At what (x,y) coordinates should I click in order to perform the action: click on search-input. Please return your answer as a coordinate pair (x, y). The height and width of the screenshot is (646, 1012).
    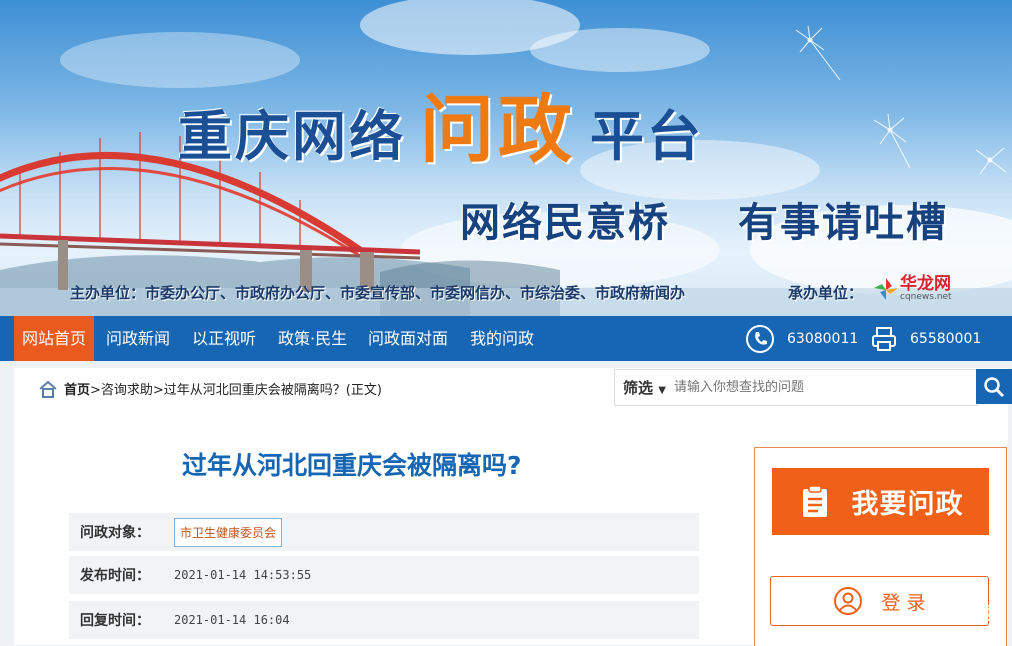
    Looking at the image, I should click on (813, 387).